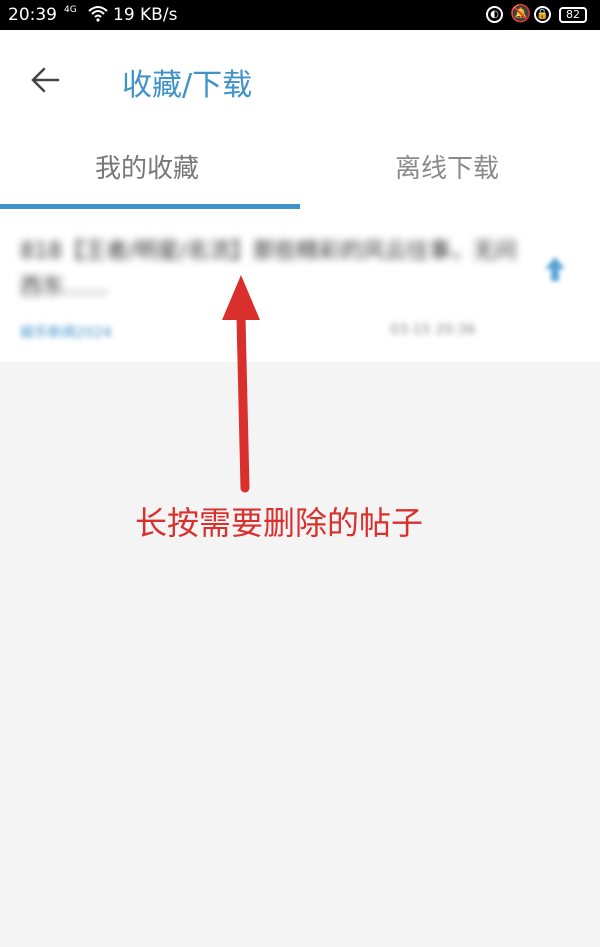  I want to click on red-arrow-annotation, so click(241, 384).